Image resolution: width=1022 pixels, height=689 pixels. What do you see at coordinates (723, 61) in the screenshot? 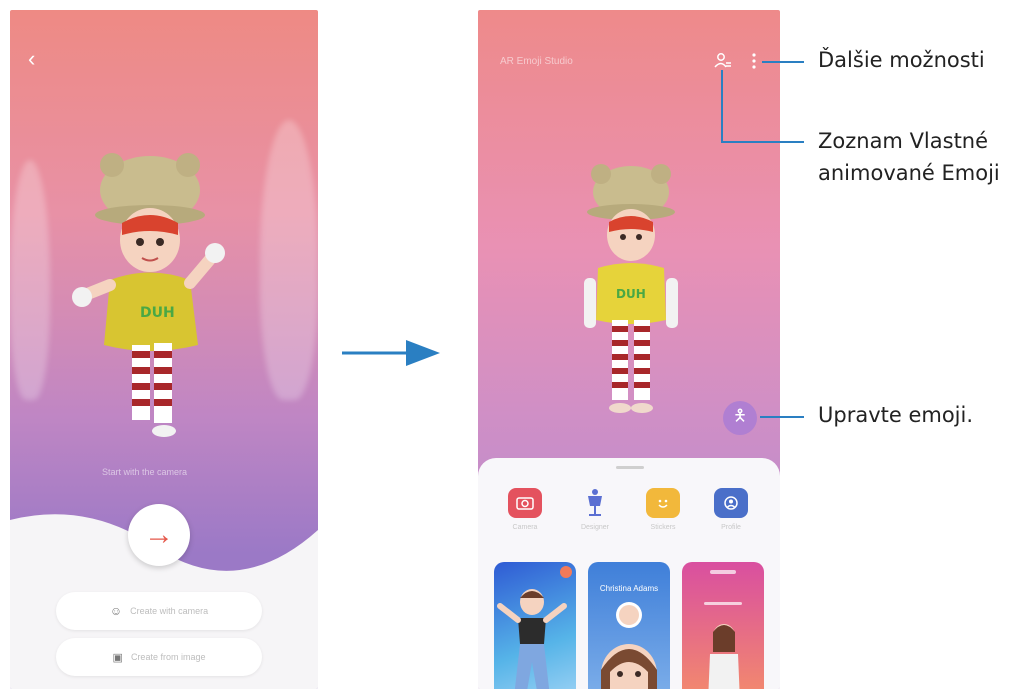
I see `emoji-list-icon` at bounding box center [723, 61].